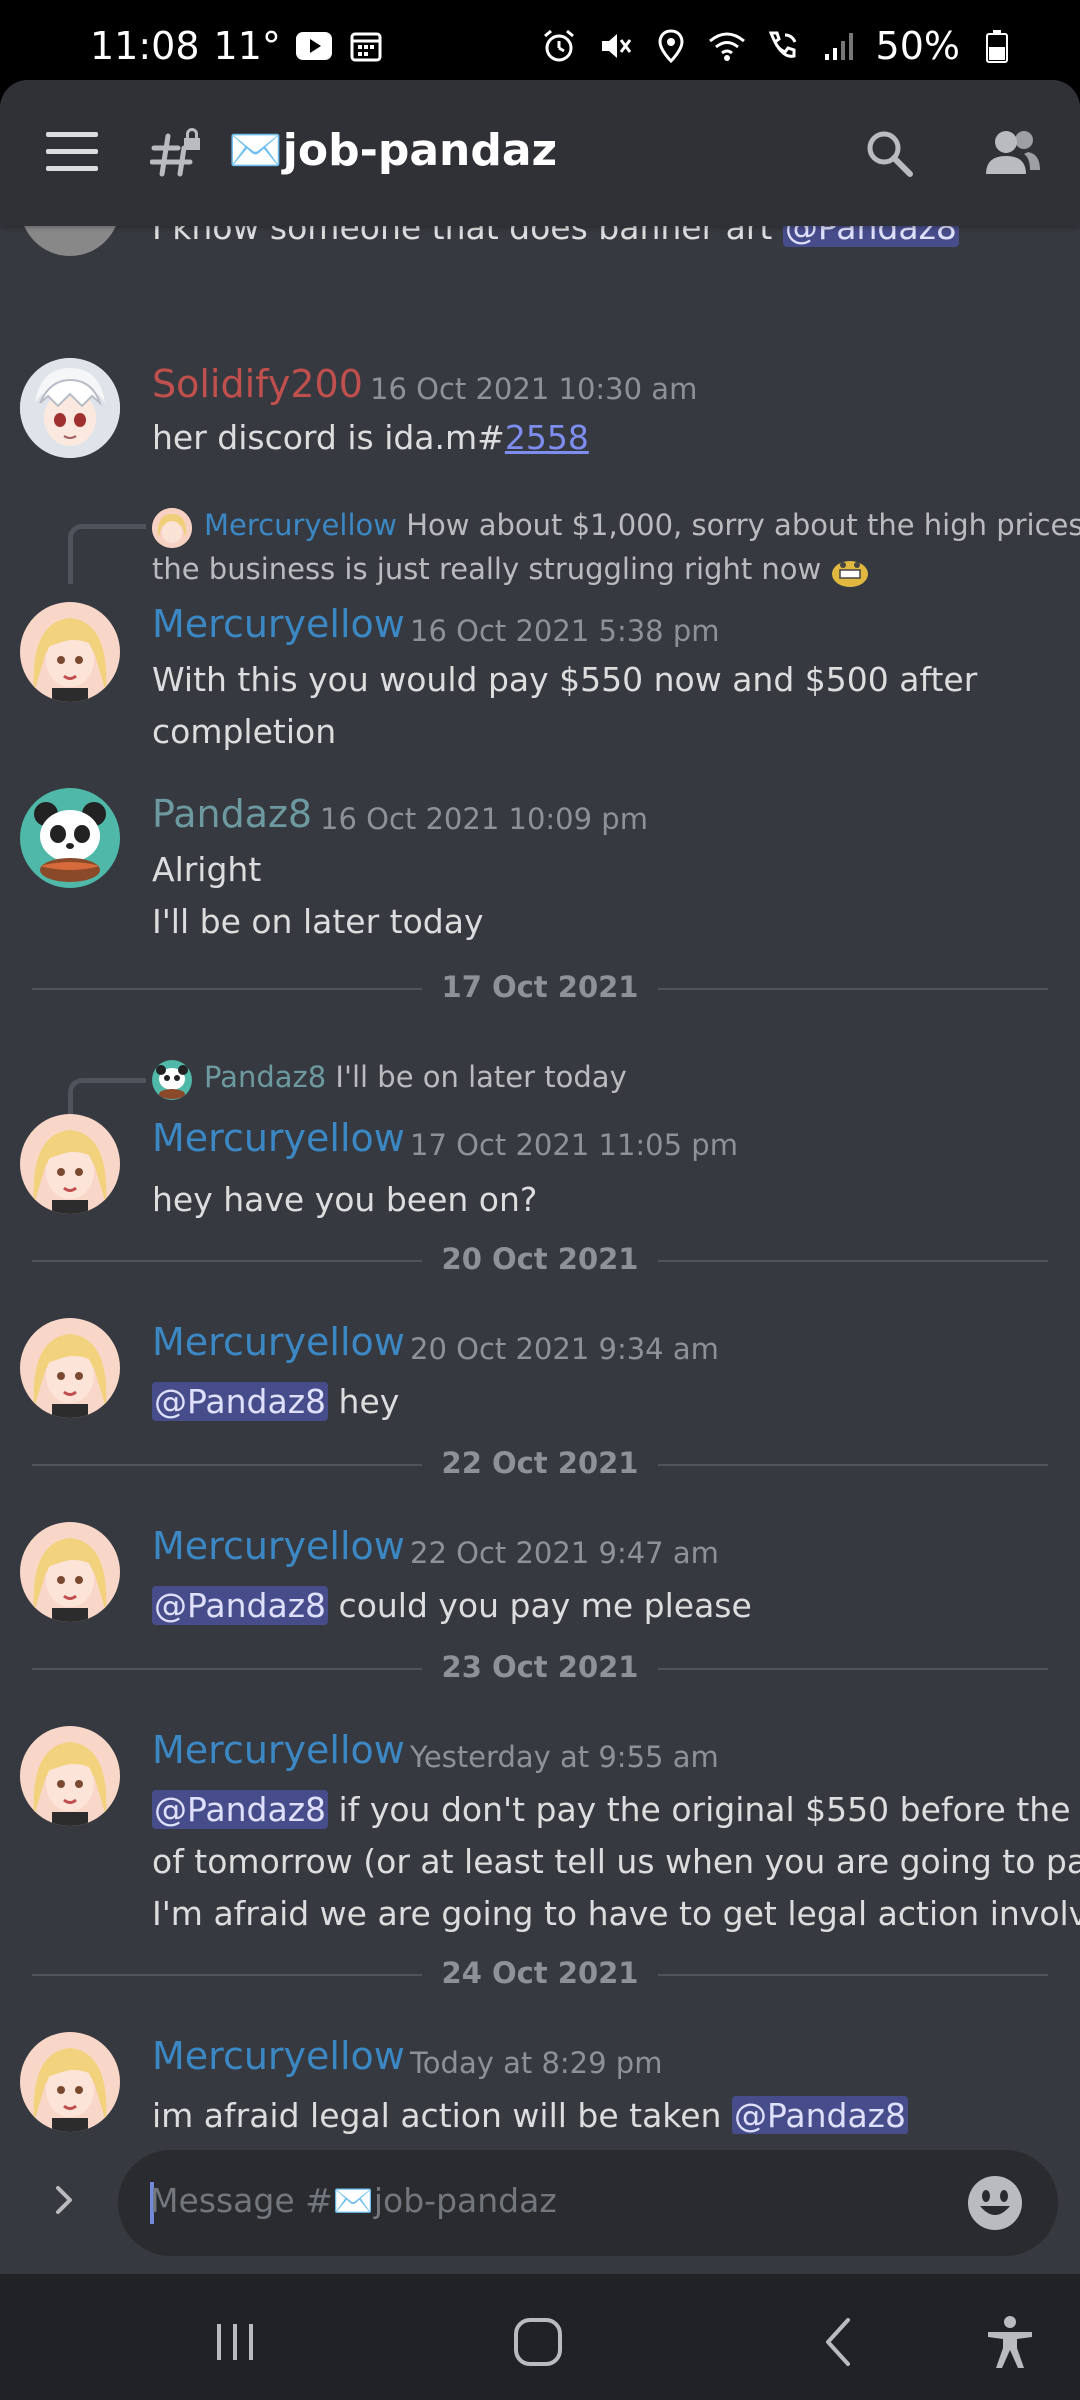 The width and height of the screenshot is (1080, 2400). What do you see at coordinates (615, 46) in the screenshot?
I see `mute-icon` at bounding box center [615, 46].